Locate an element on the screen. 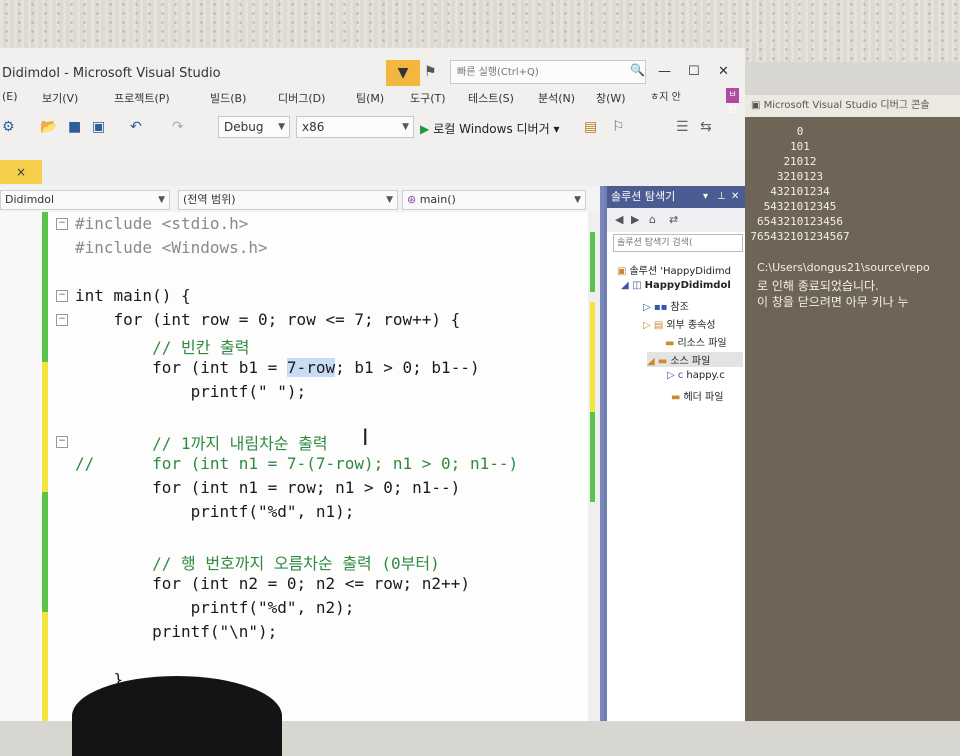 The image size is (960, 756). project-icon: ◢ ◫ is located at coordinates (631, 285).